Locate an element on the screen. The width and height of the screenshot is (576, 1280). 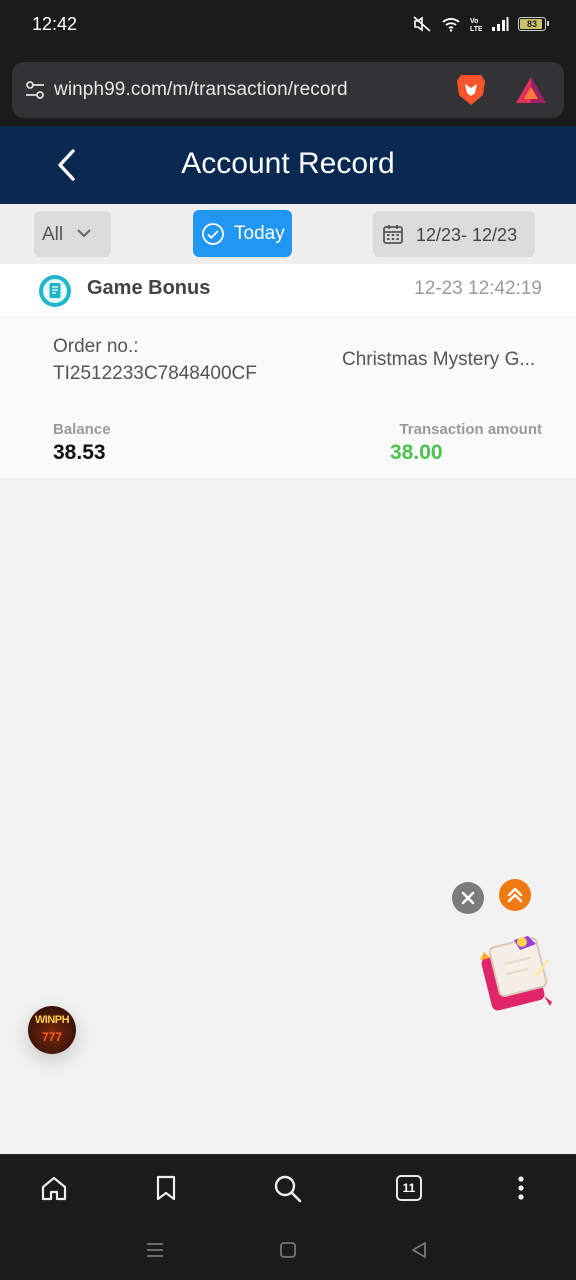
logo-text: WINPH is located at coordinates (52, 1020).